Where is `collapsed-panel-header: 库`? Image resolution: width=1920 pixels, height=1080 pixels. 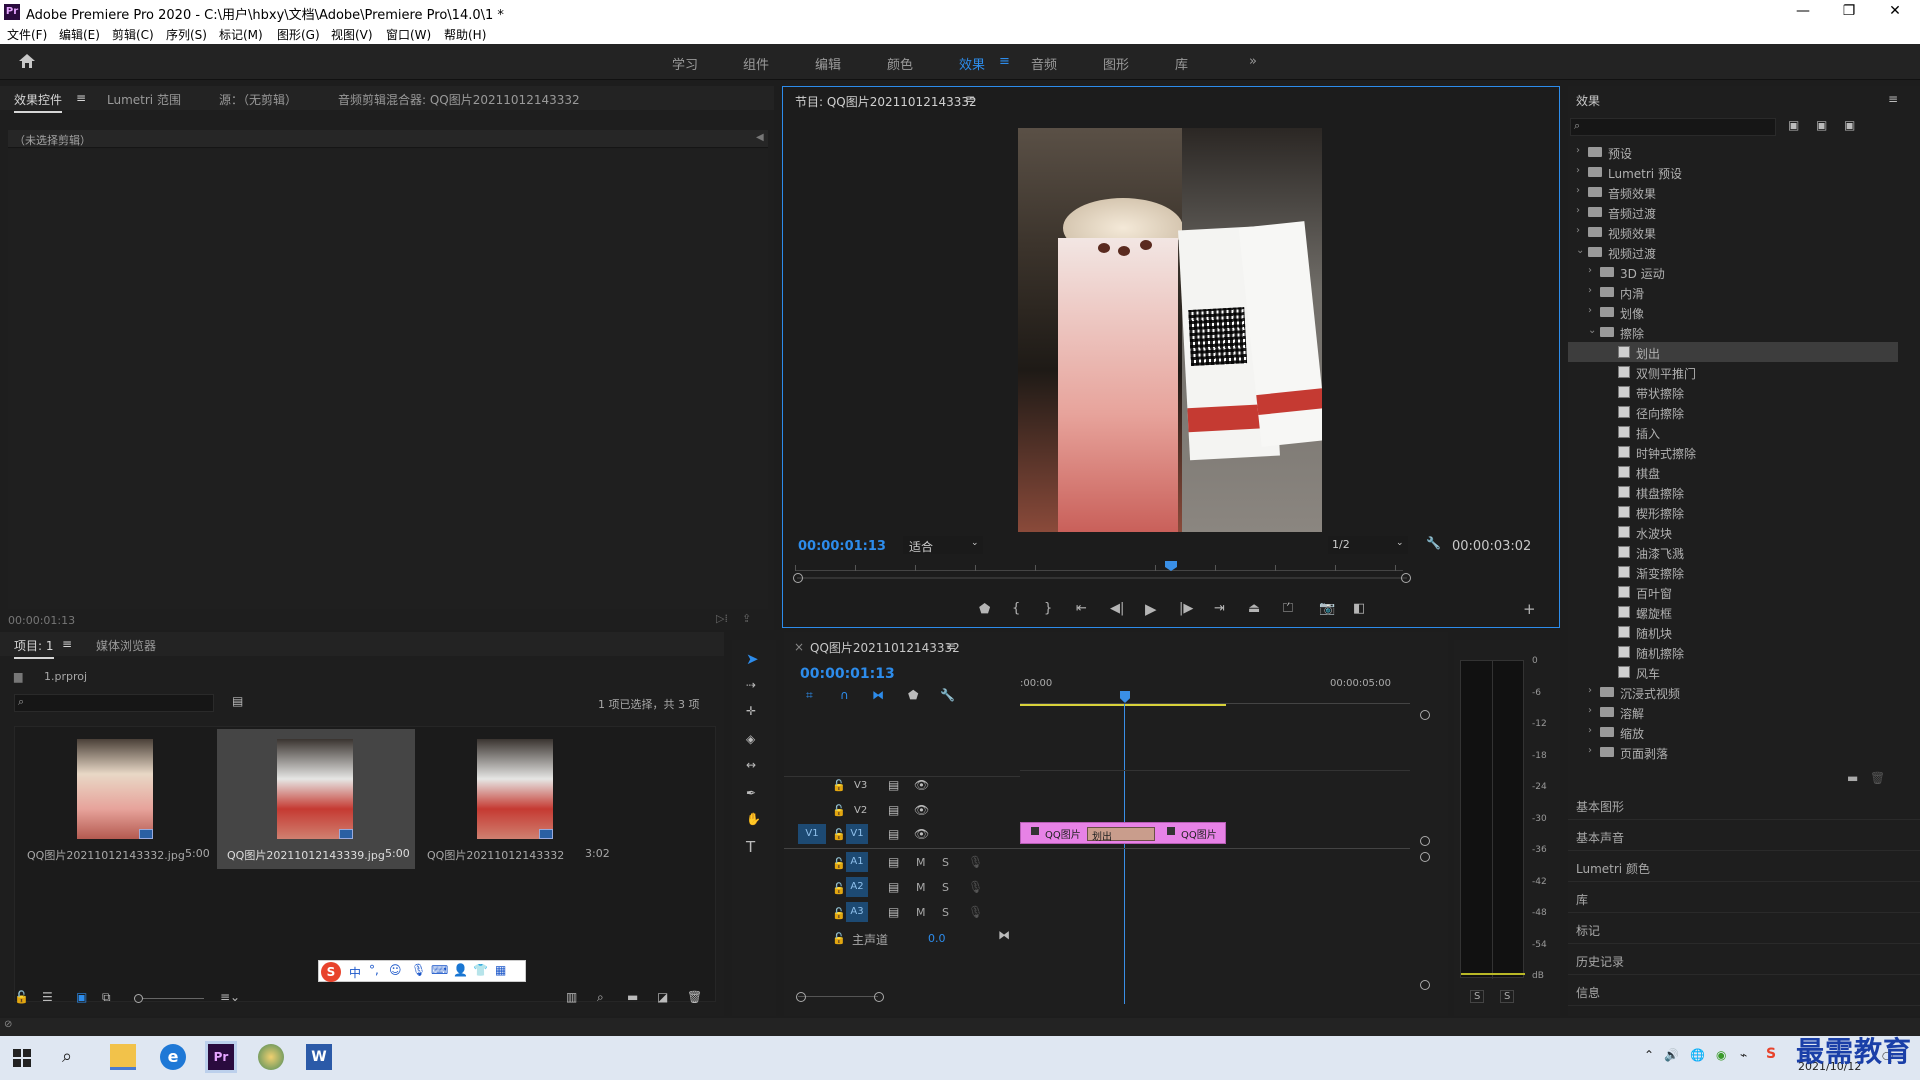
collapsed-panel-header: 库 is located at coordinates (1744, 899).